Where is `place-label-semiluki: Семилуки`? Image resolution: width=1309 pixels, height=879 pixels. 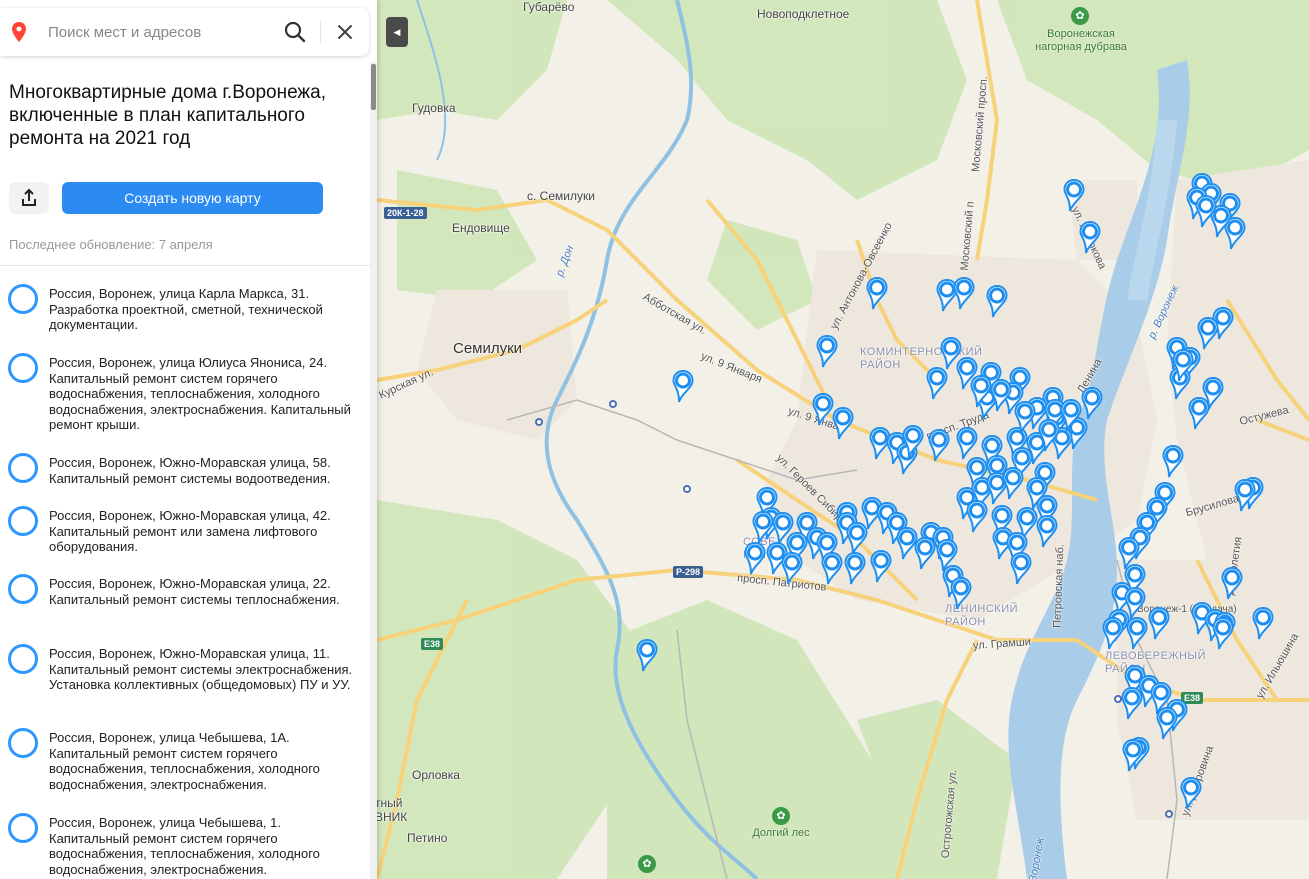
place-label-semiluki: Семилуки is located at coordinates (488, 348).